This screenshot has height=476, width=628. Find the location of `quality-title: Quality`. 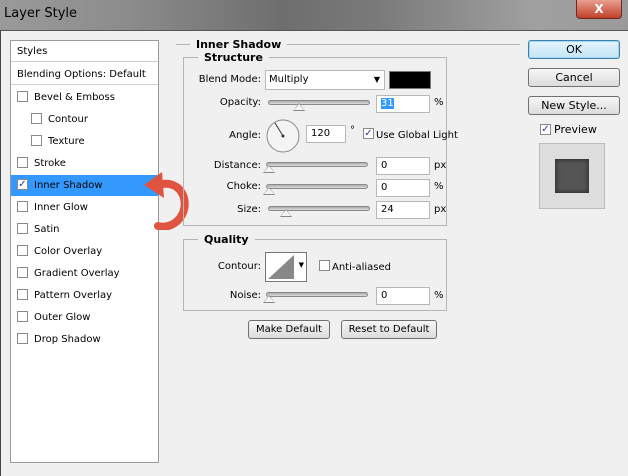

quality-title: Quality is located at coordinates (226, 239).